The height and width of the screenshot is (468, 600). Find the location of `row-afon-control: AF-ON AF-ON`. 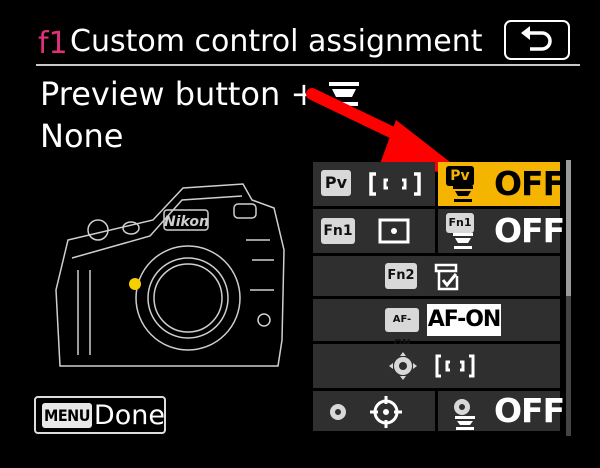

row-afon-control: AF-ON AF-ON is located at coordinates (436, 324).